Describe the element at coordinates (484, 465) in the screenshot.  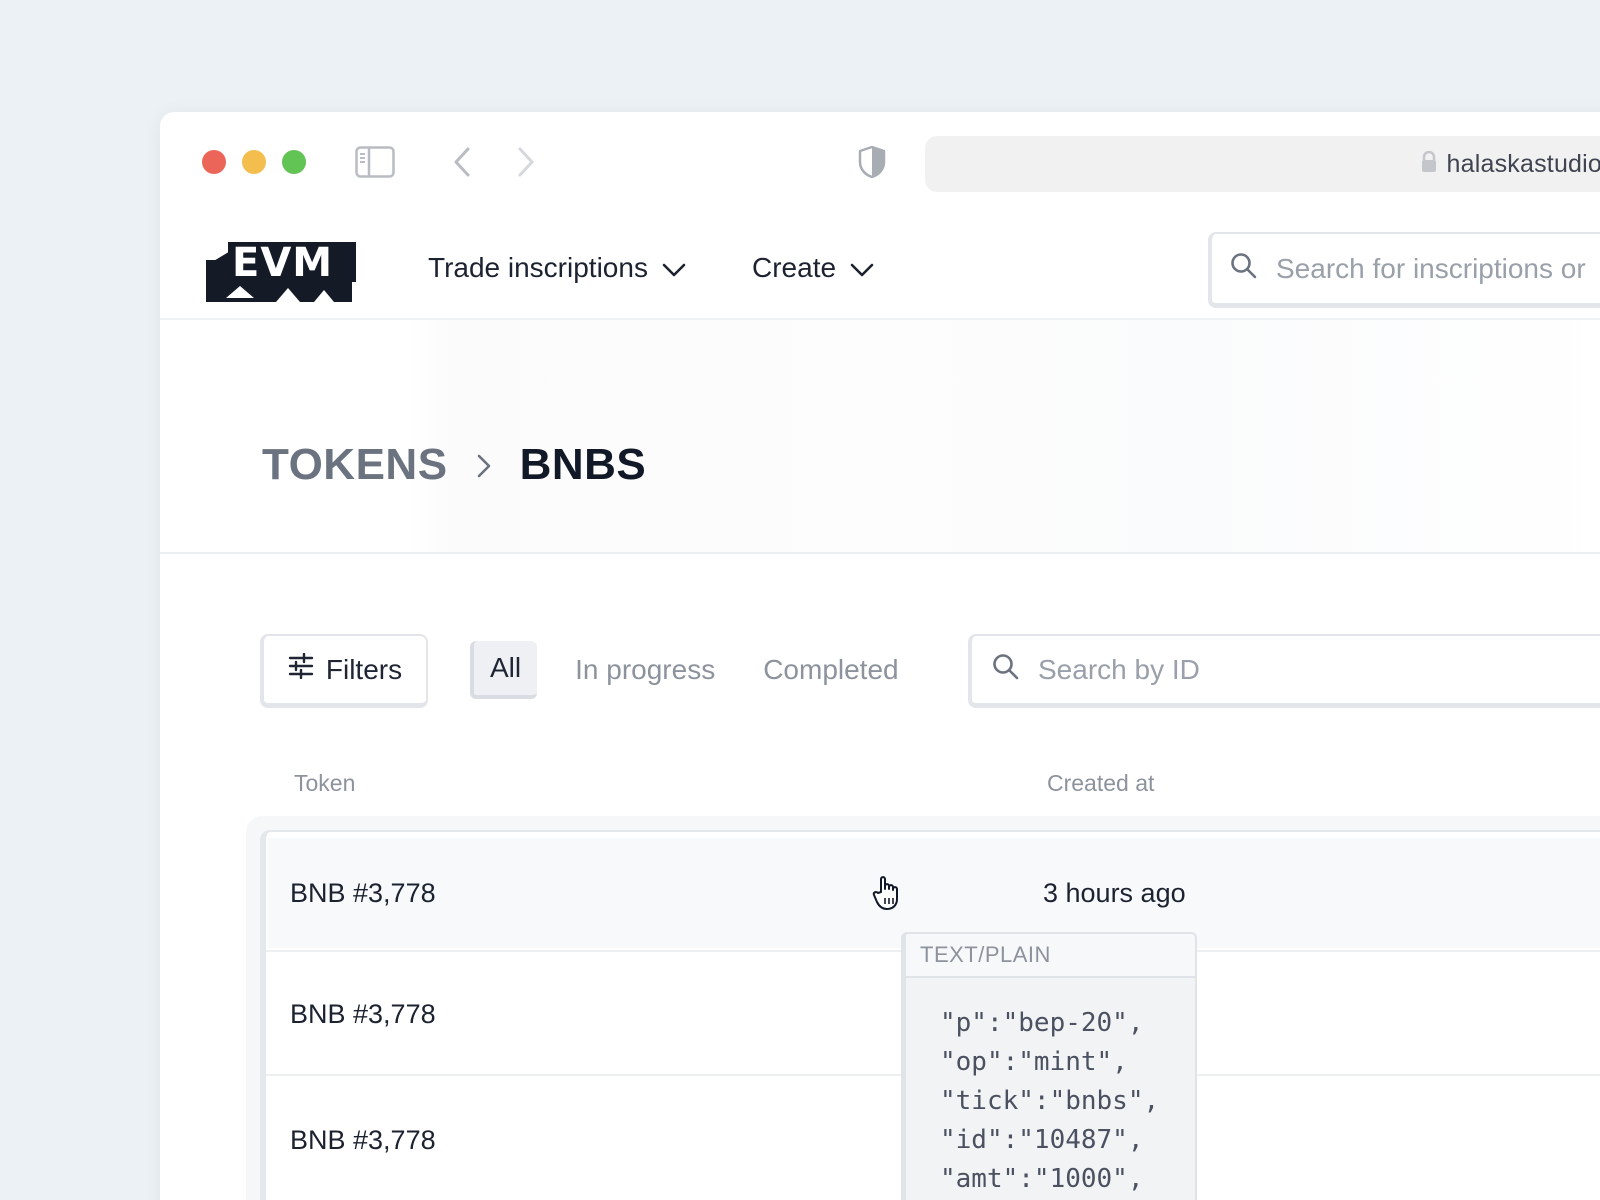
I see `chevron-right-icon` at that location.